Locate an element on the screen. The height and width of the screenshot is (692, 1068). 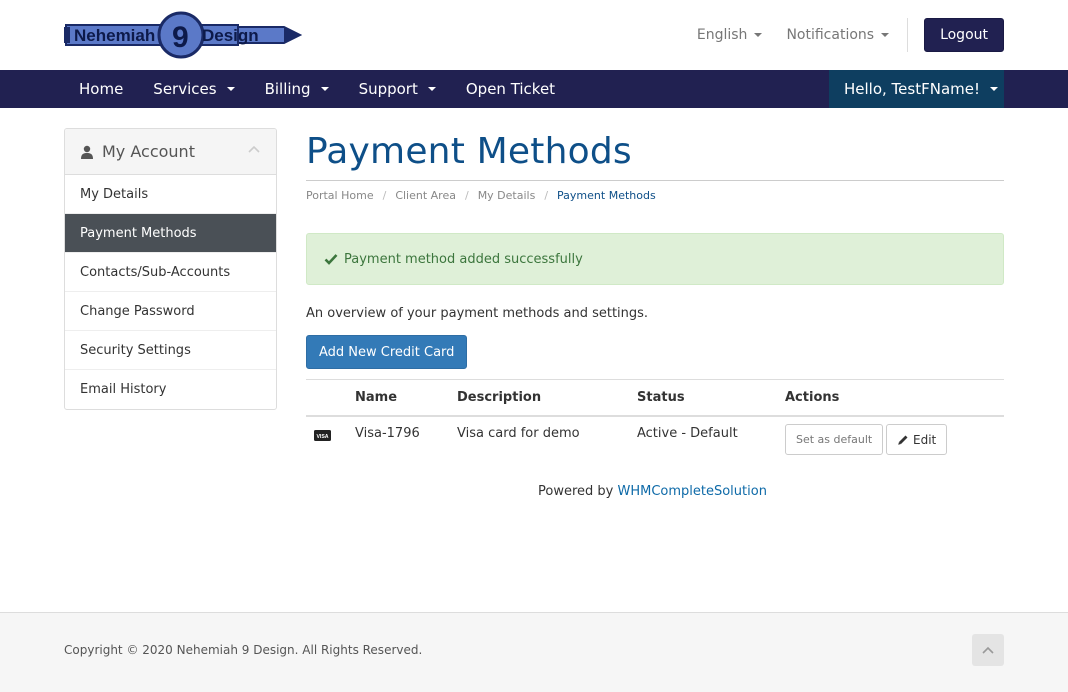
pencil-icon is located at coordinates (903, 440).